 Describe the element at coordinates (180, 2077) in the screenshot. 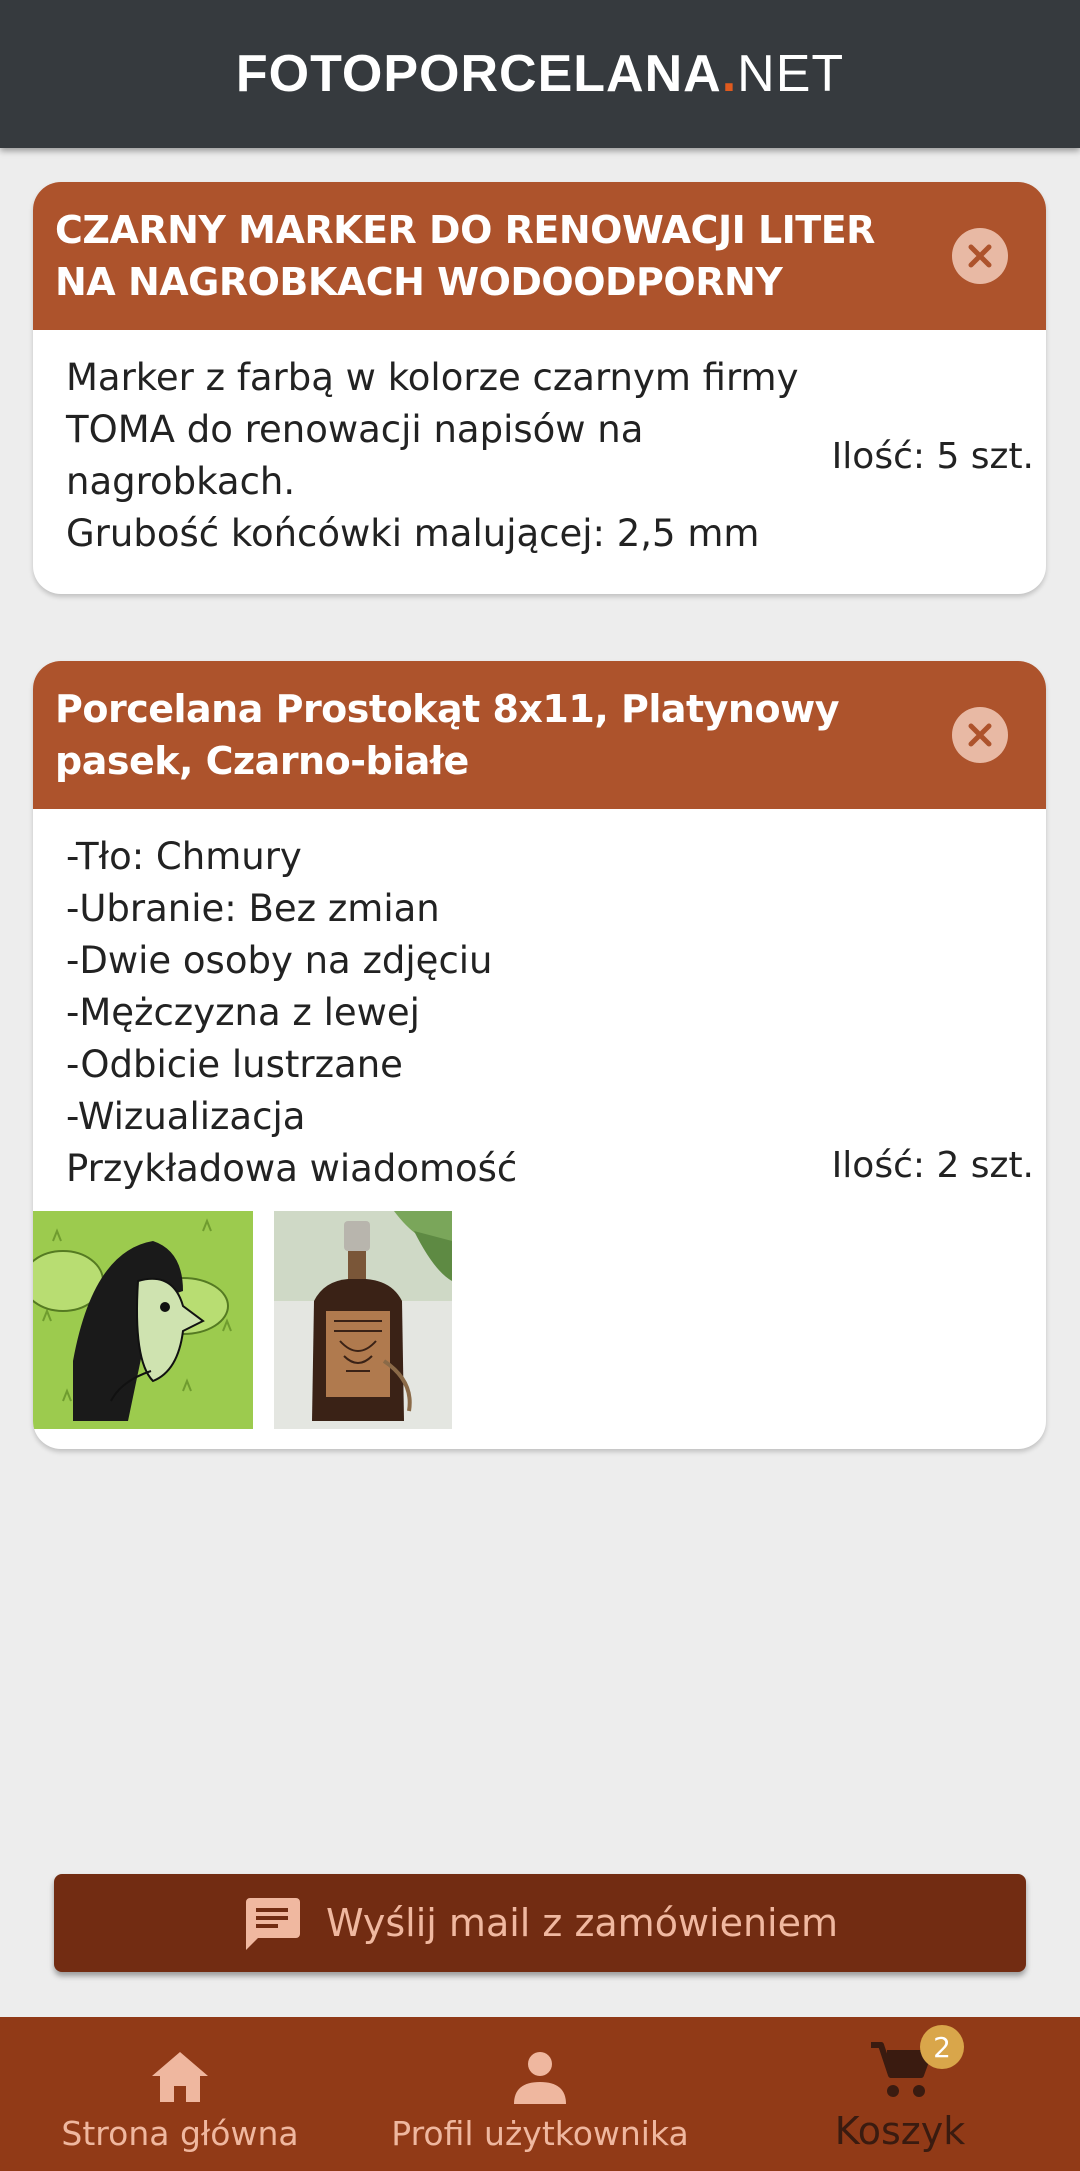

I see `home-icon` at that location.